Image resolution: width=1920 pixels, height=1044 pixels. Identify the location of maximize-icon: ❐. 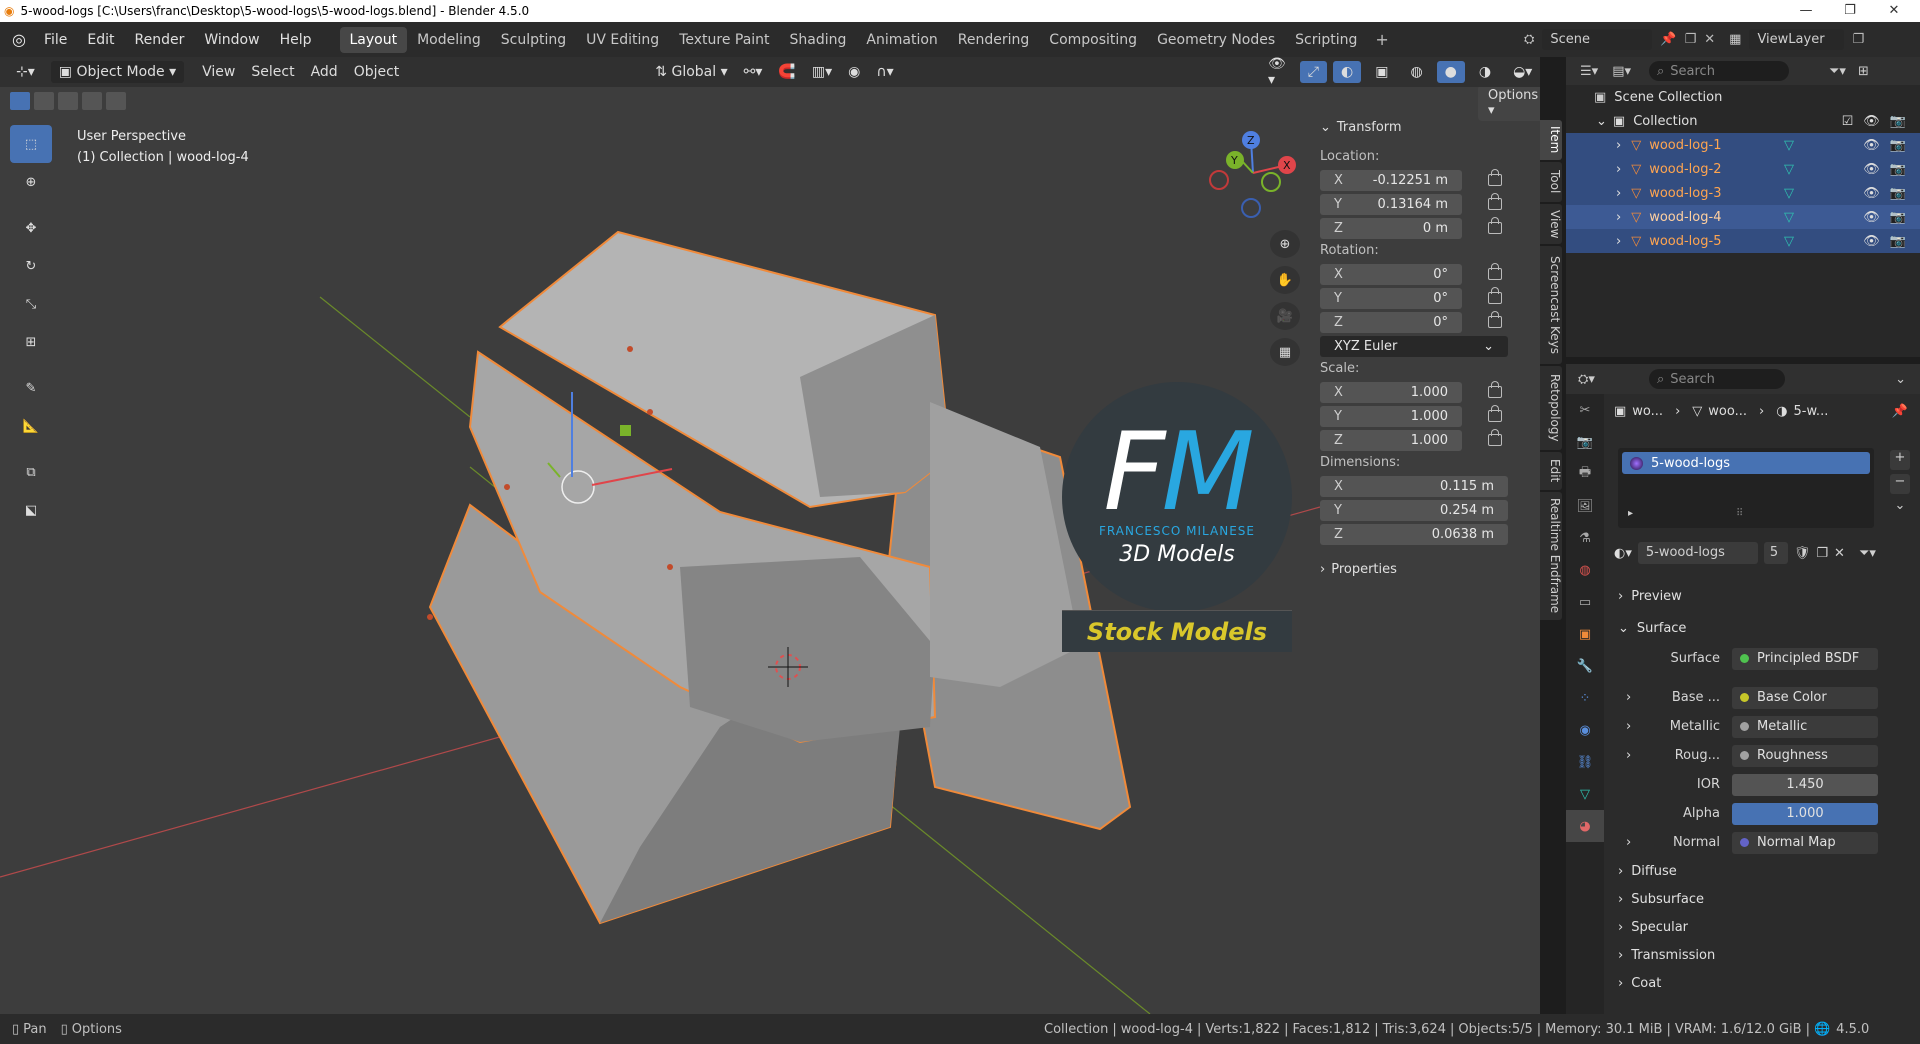
(1850, 11).